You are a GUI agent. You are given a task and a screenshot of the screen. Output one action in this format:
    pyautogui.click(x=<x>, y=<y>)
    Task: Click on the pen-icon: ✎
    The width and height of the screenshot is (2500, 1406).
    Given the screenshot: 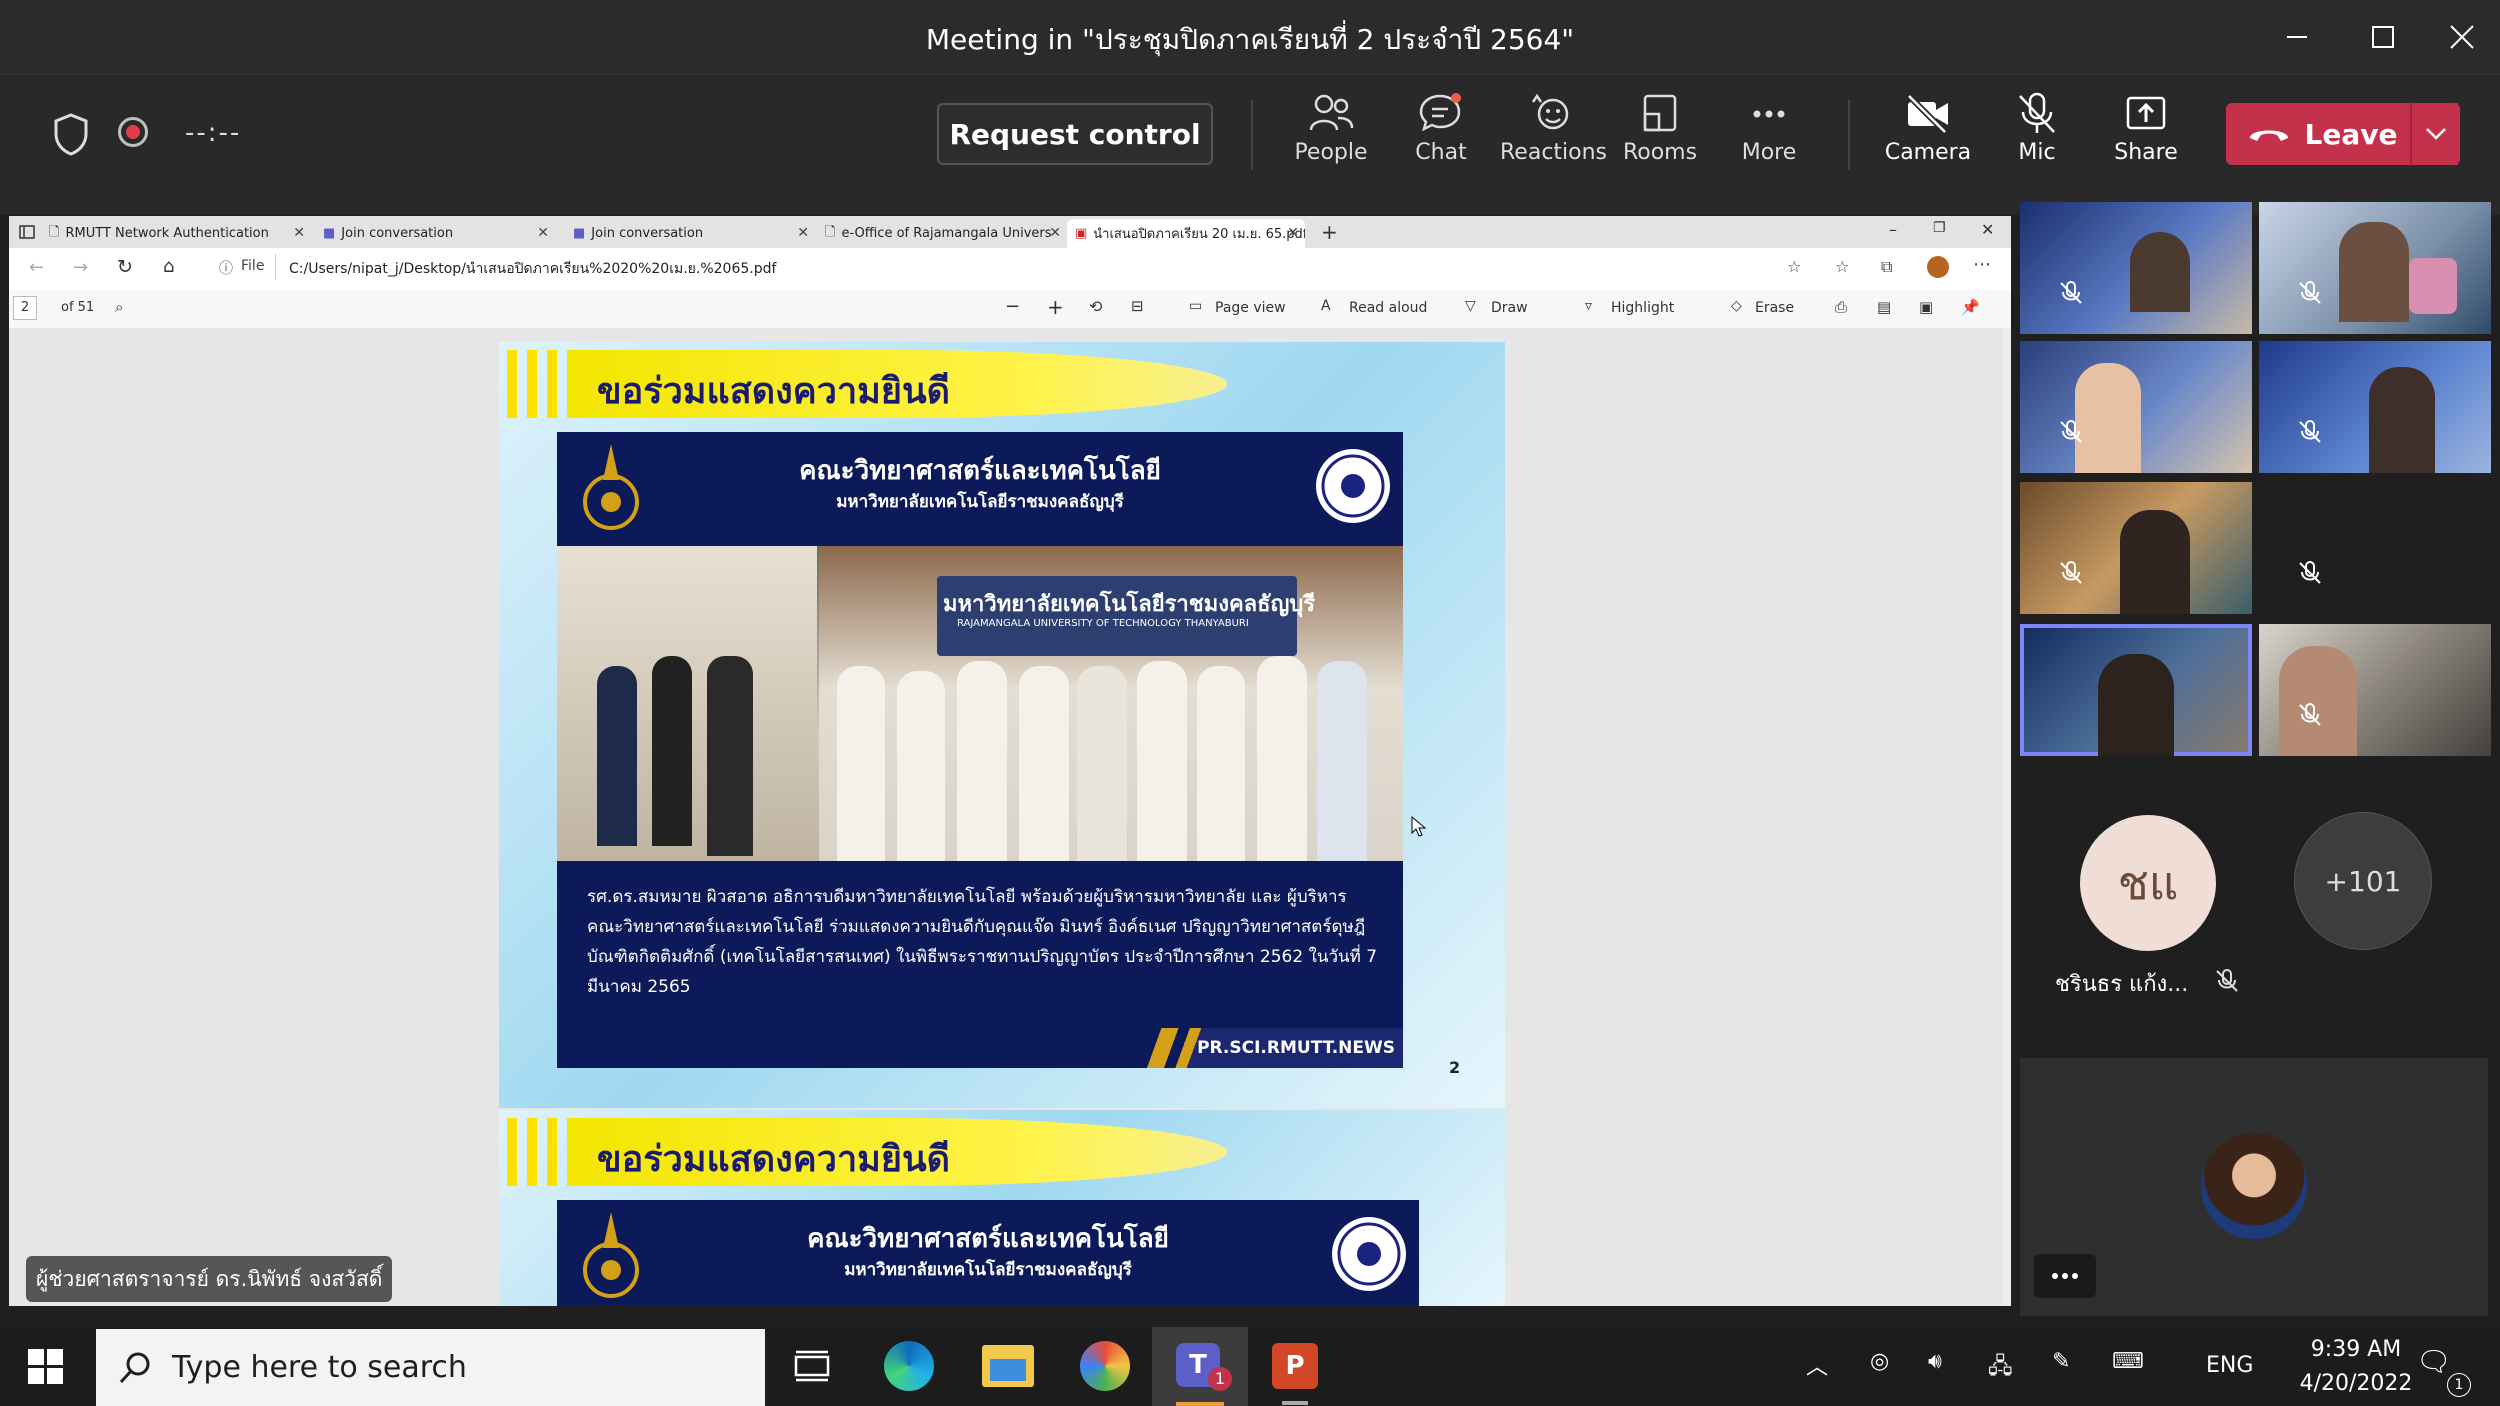 What is the action you would take?
    pyautogui.click(x=2061, y=1361)
    